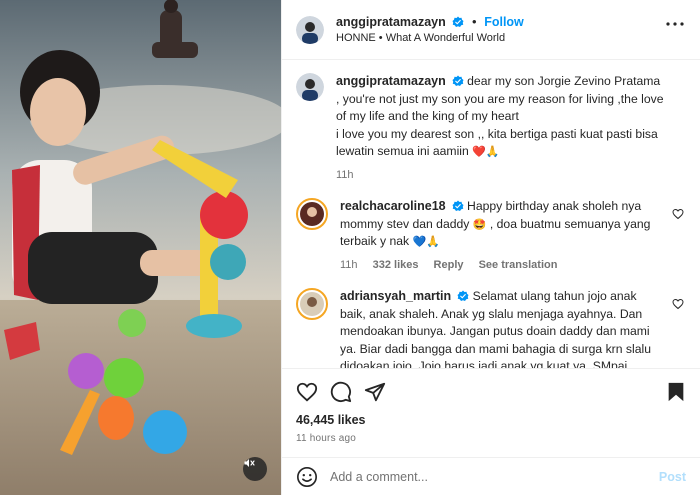 This screenshot has width=700, height=495. I want to click on likes-count: 46,445 likes, so click(491, 420).